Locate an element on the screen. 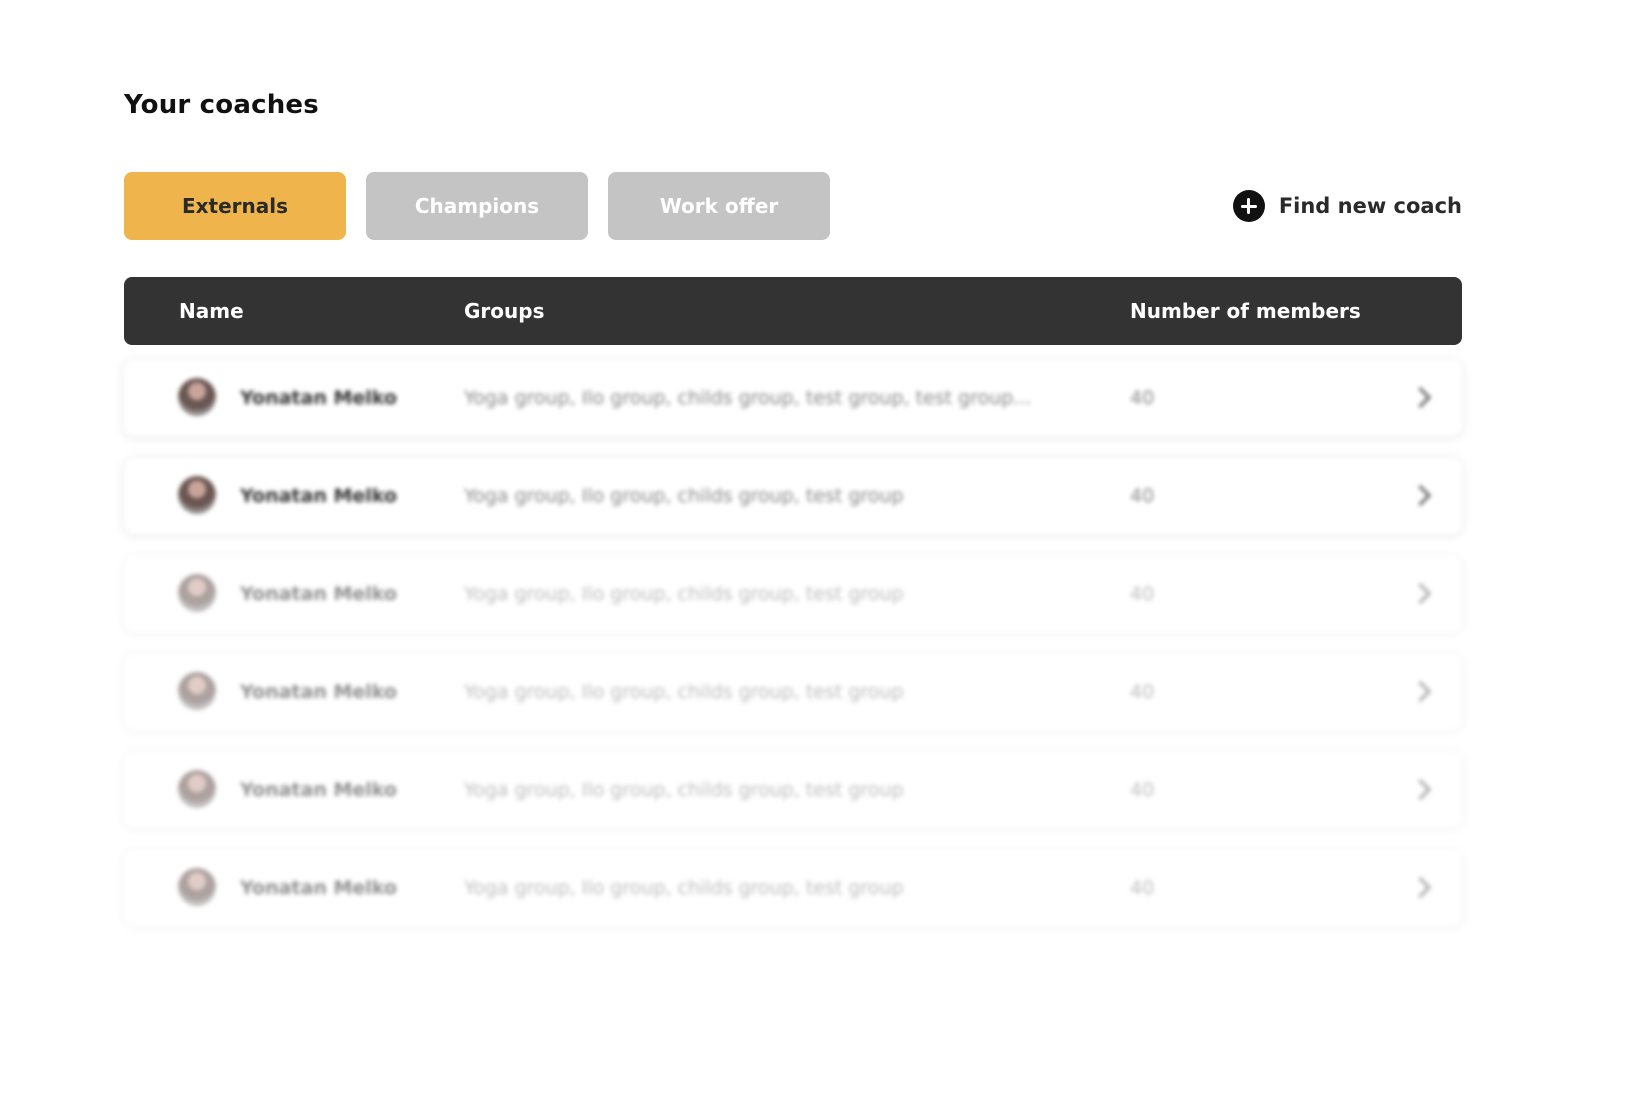 Image resolution: width=1648 pixels, height=1108 pixels. tab-champions: Champions is located at coordinates (477, 206).